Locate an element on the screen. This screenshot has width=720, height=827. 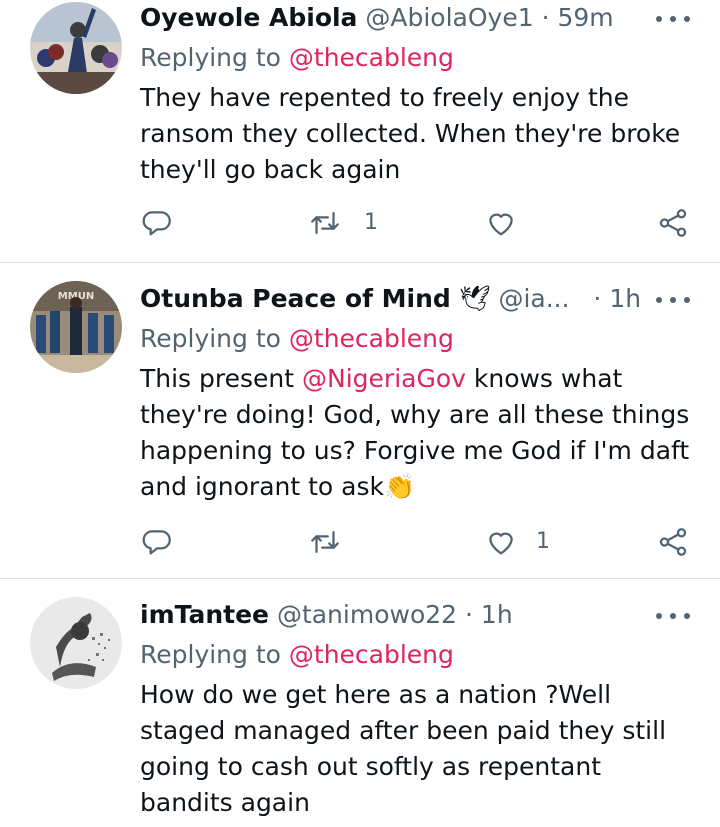
tweet-mention: @NigeriaGov is located at coordinates (384, 378).